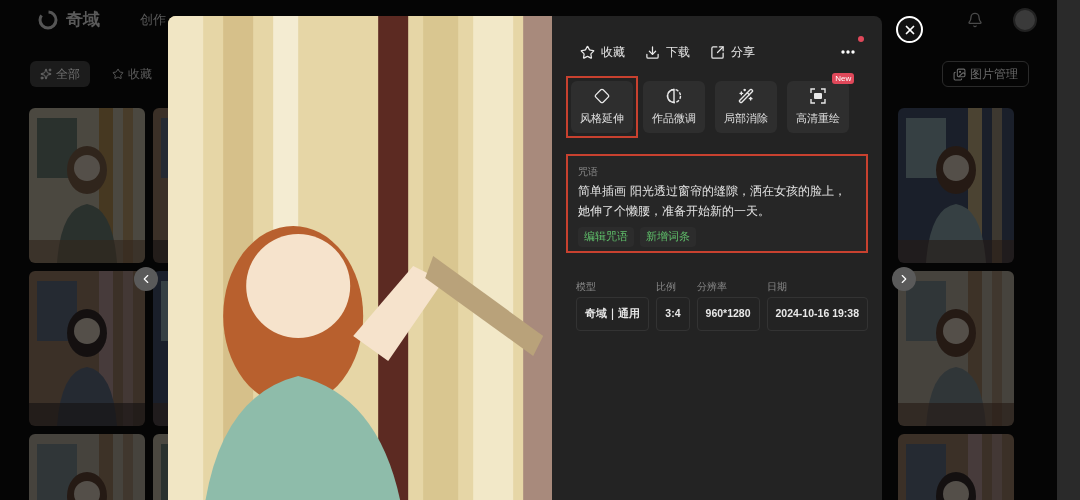 This screenshot has height=500, width=1080. Describe the element at coordinates (777, 287) in the screenshot. I see `info-label: 日期` at that location.